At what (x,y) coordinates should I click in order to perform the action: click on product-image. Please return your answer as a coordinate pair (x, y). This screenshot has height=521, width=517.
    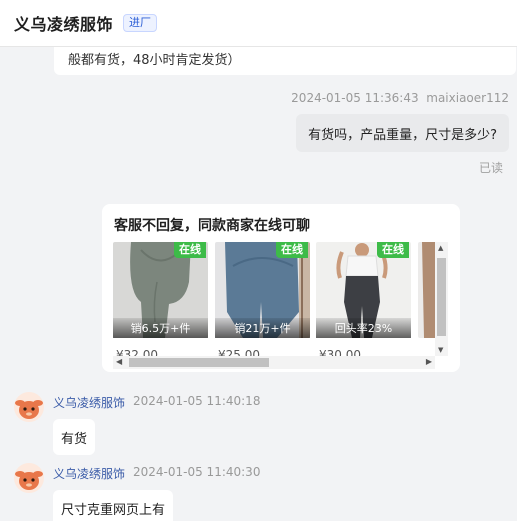
    Looking at the image, I should click on (426, 290).